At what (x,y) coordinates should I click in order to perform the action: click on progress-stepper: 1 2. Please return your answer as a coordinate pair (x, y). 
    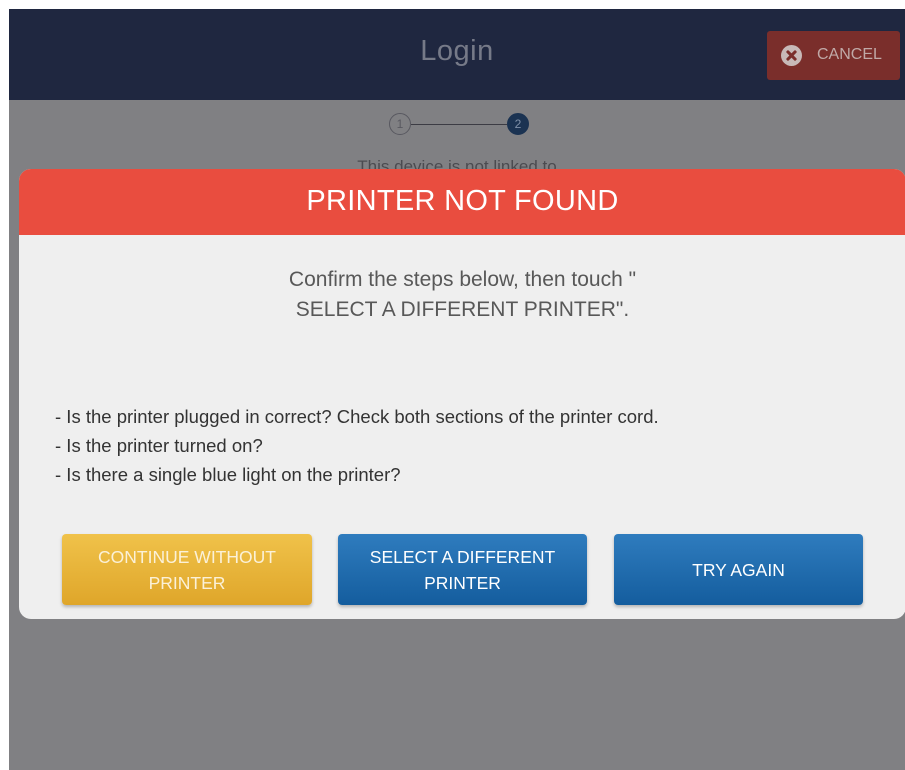
    Looking at the image, I should click on (459, 125).